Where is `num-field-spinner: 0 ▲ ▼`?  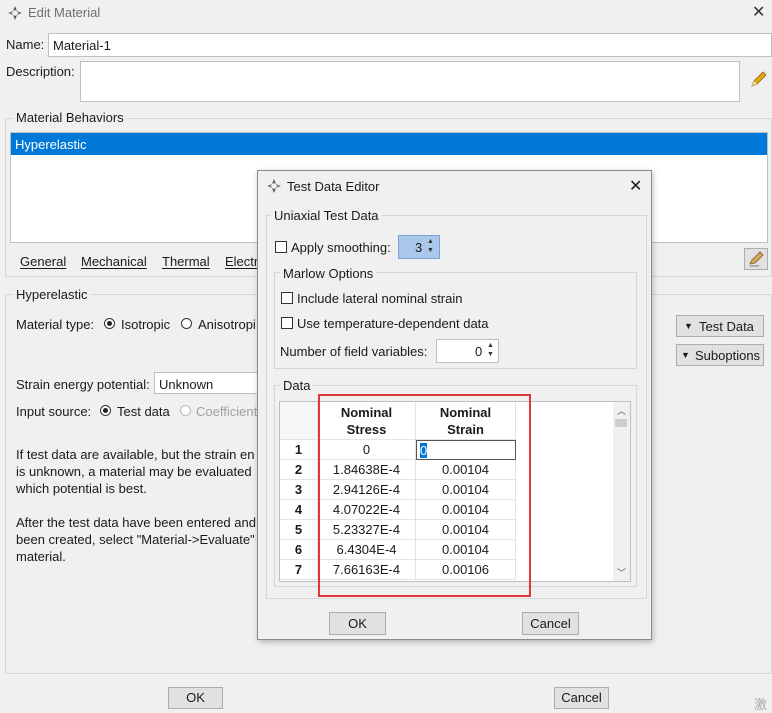
num-field-spinner: 0 ▲ ▼ is located at coordinates (467, 351).